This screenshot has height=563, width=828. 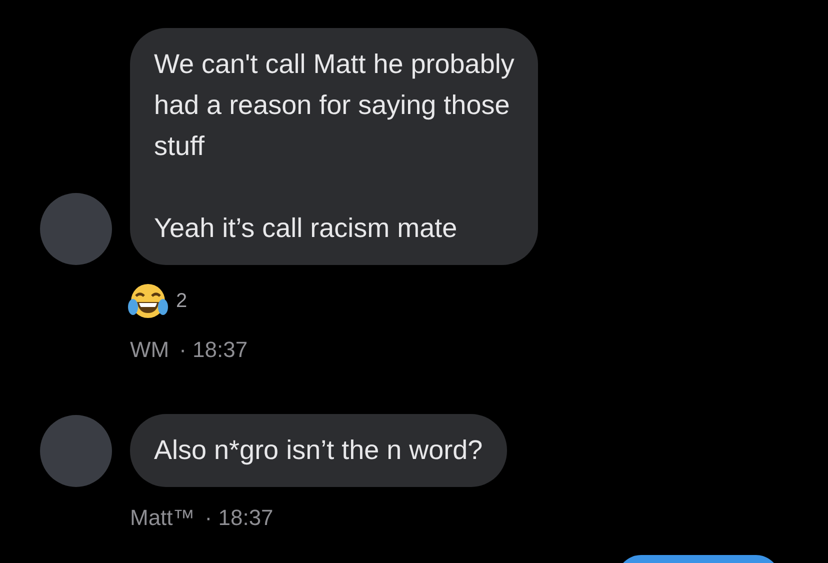 What do you see at coordinates (148, 301) in the screenshot?
I see `laughing-emoji-icon` at bounding box center [148, 301].